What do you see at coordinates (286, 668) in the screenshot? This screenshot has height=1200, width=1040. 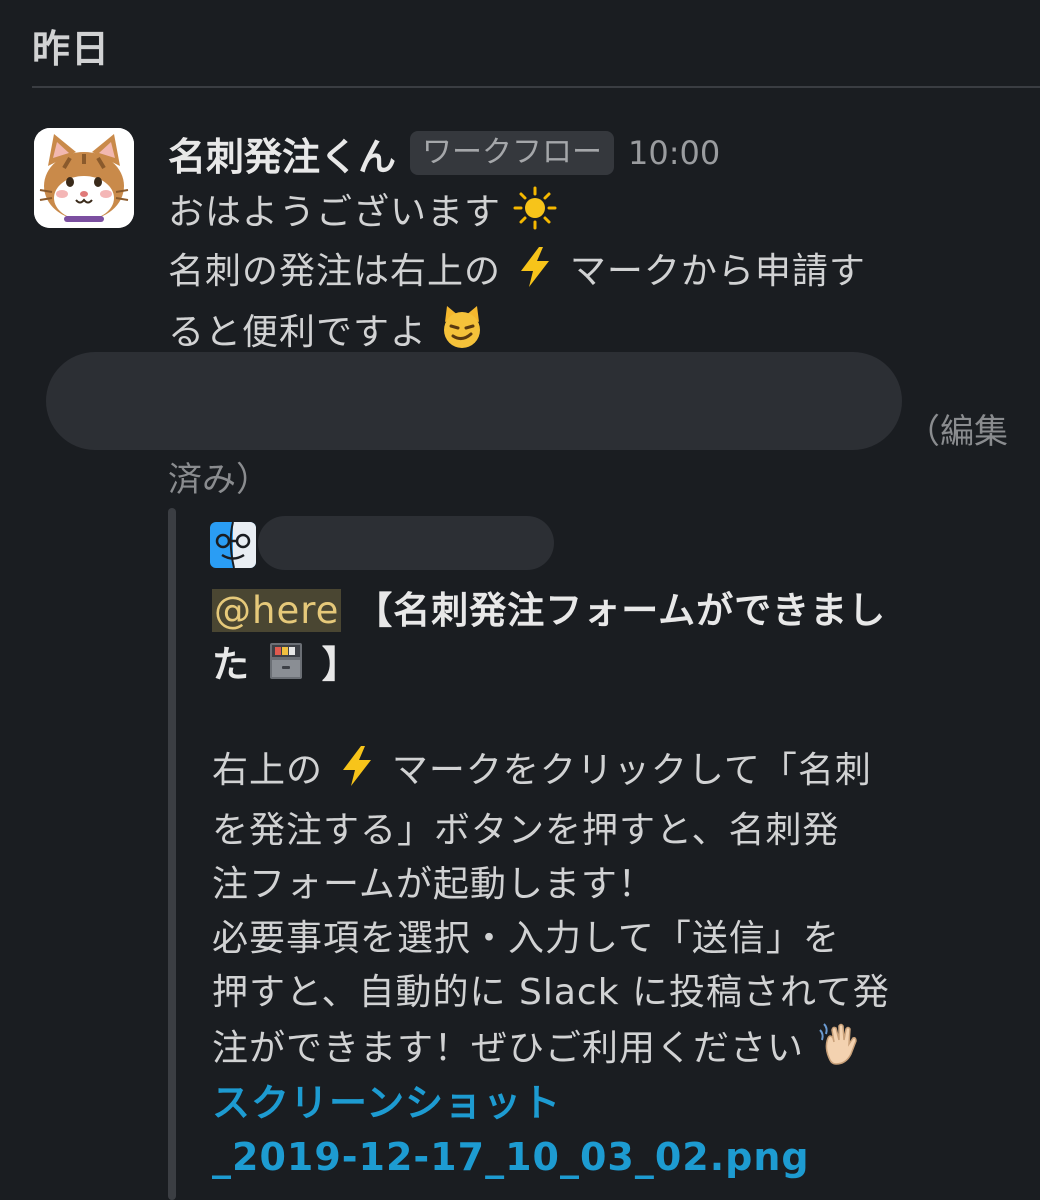 I see `file-cabinet-icon` at bounding box center [286, 668].